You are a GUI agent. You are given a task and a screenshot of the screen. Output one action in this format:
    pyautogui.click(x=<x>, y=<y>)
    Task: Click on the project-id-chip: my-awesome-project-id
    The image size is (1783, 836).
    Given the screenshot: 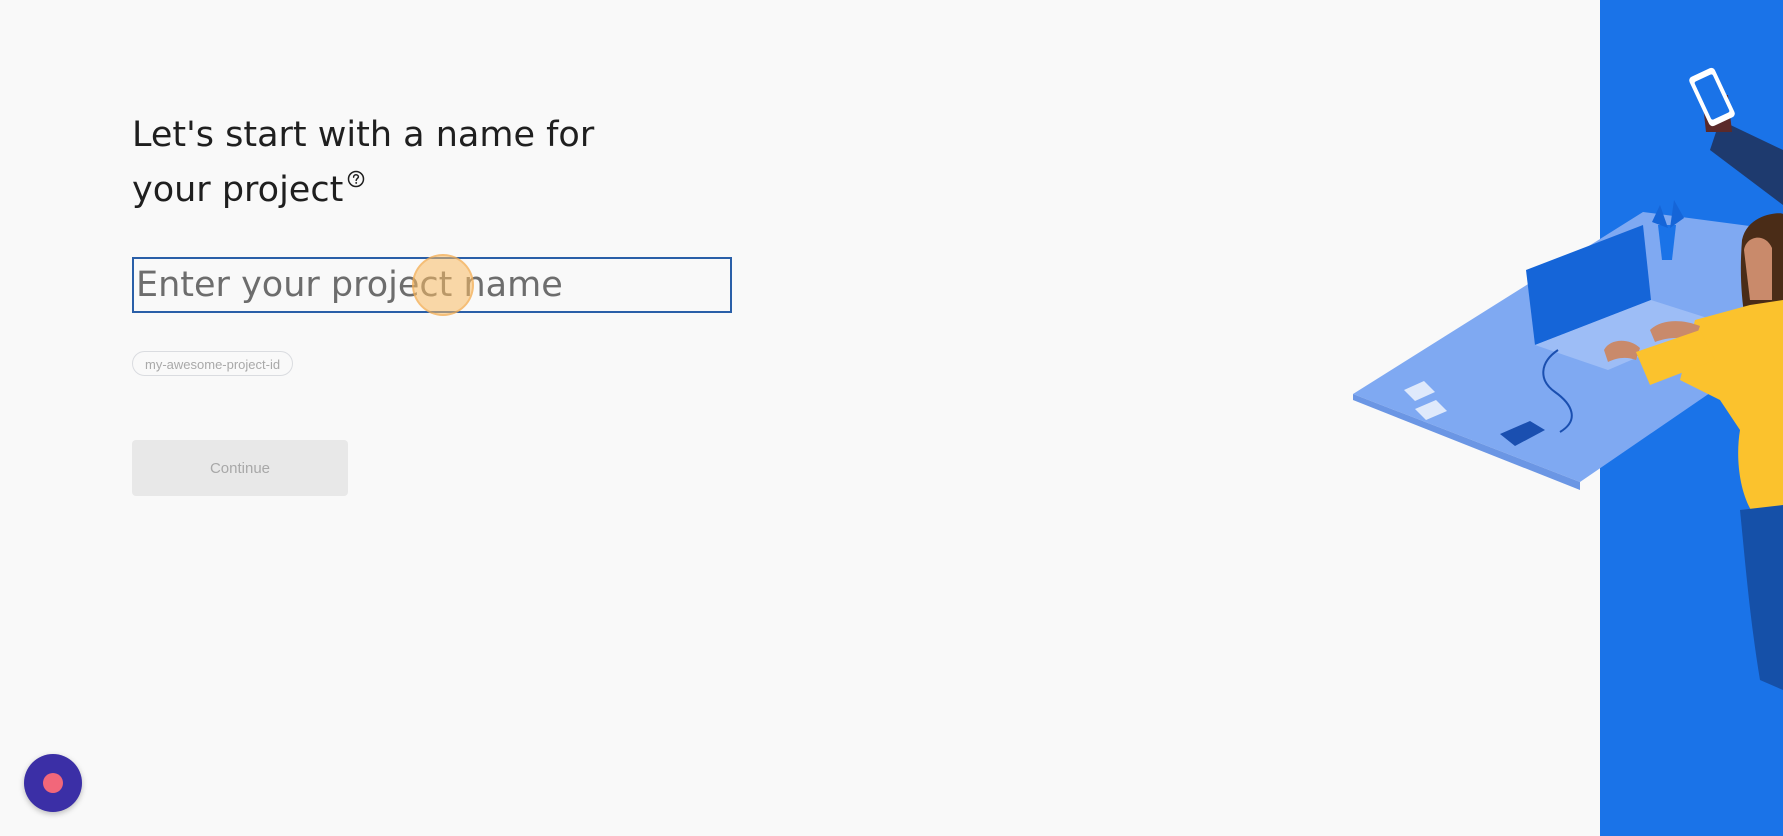 What is the action you would take?
    pyautogui.click(x=213, y=363)
    